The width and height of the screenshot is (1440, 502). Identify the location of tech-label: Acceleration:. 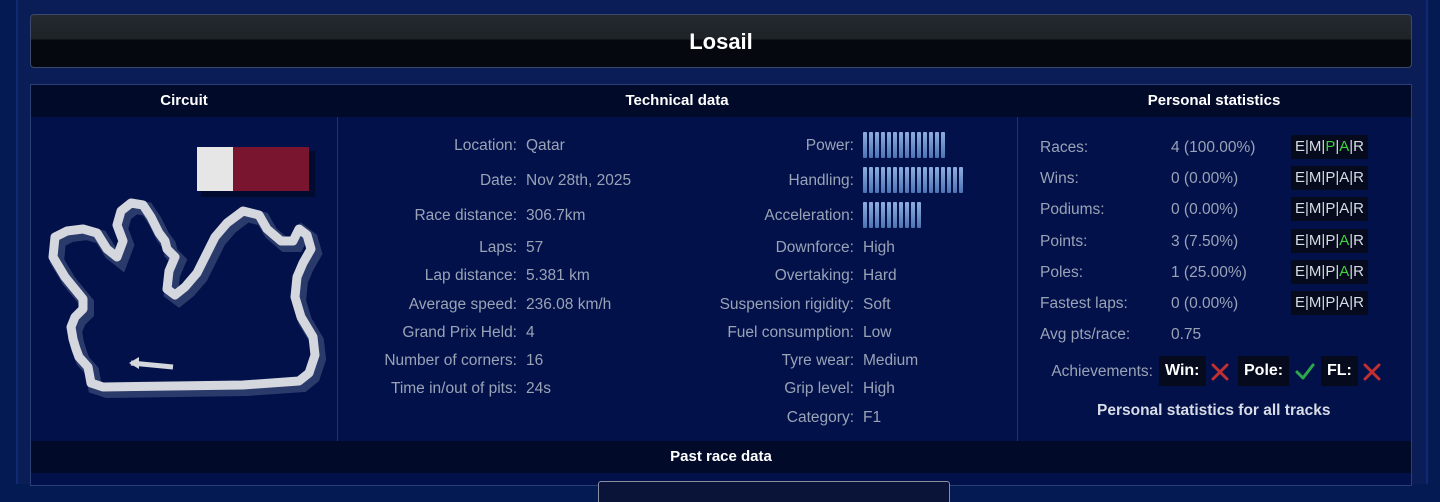
(809, 215).